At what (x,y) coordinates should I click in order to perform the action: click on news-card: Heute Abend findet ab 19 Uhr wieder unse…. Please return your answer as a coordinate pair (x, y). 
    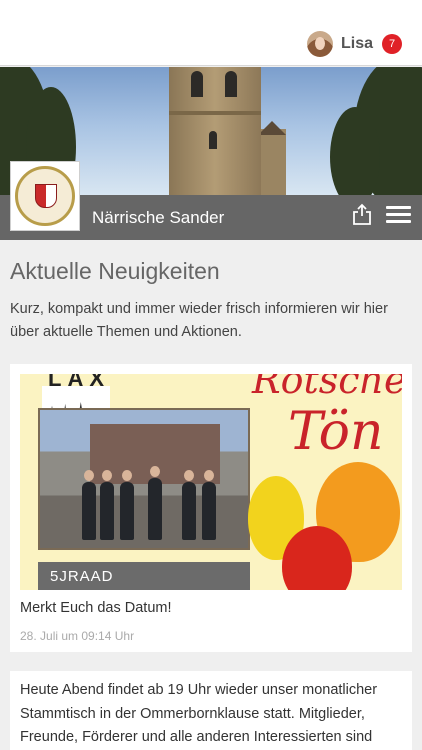
    Looking at the image, I should click on (211, 710).